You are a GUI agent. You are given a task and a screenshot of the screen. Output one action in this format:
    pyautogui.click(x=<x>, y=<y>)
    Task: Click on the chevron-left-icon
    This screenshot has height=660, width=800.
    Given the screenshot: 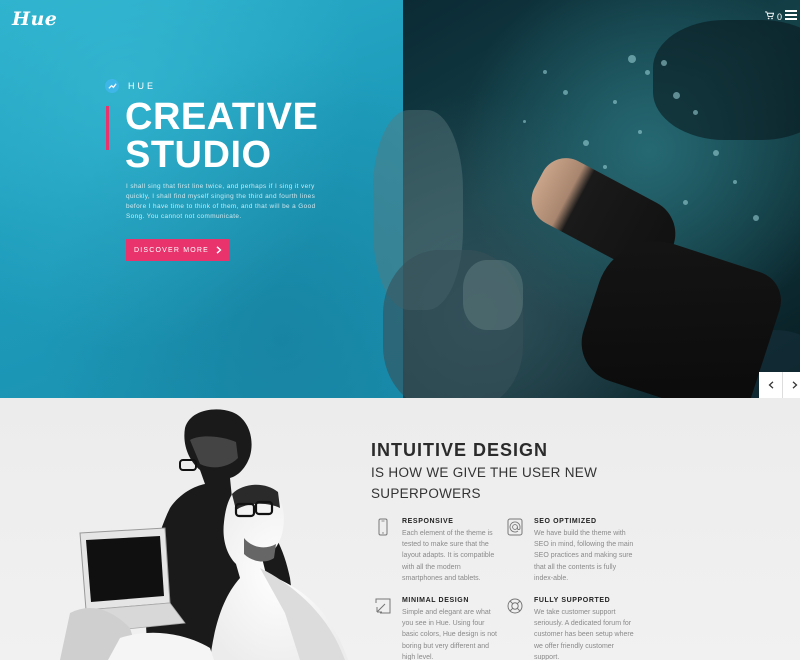 What is the action you would take?
    pyautogui.click(x=770, y=385)
    